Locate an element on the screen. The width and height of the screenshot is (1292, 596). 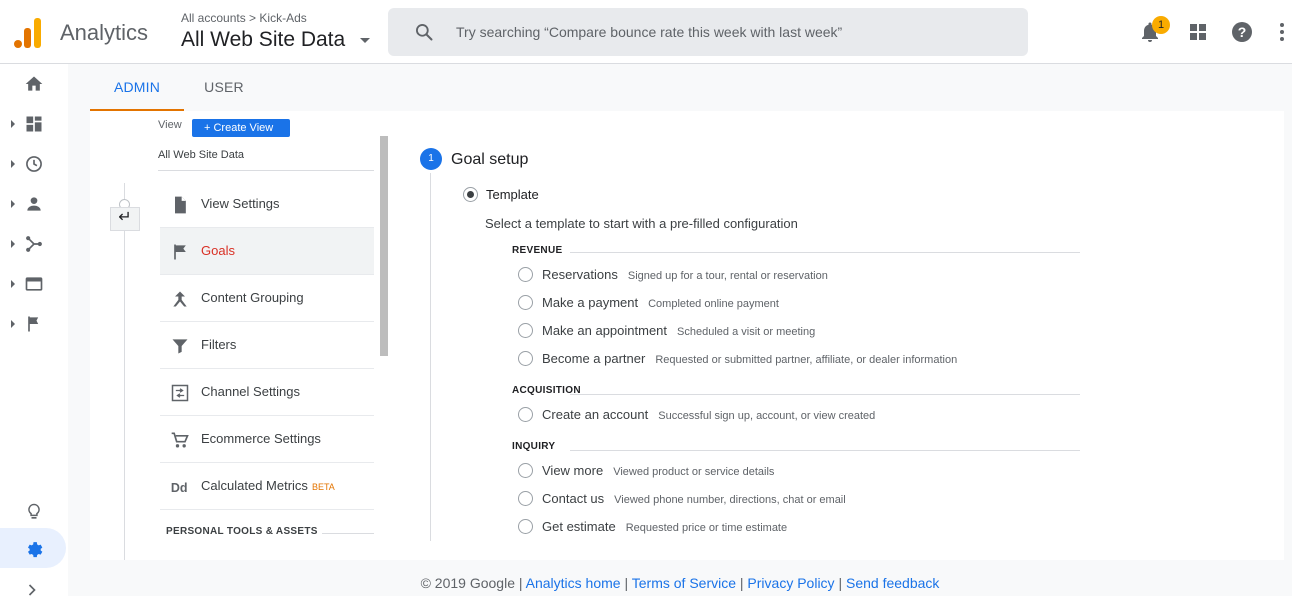
notification-badge: 1 is located at coordinates (1161, 25).